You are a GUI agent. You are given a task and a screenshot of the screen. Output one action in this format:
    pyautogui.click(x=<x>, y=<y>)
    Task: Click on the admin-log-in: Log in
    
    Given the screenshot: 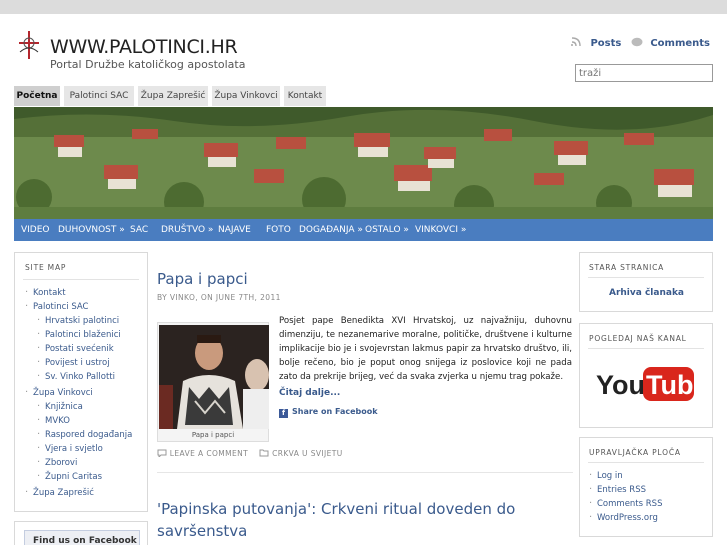 What is the action you would take?
    pyautogui.click(x=606, y=475)
    